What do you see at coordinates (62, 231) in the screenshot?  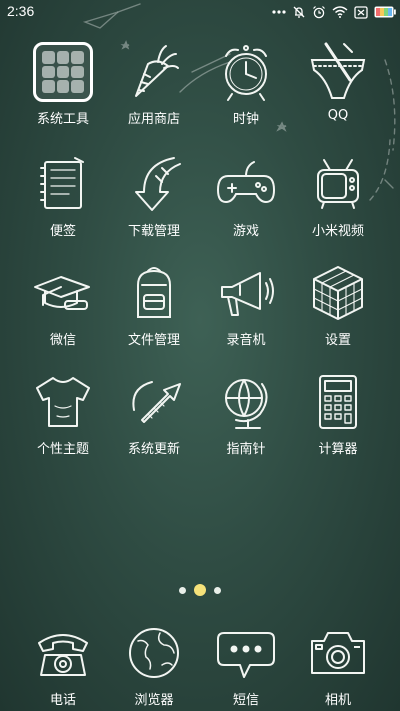 I see `app-label: 便签` at bounding box center [62, 231].